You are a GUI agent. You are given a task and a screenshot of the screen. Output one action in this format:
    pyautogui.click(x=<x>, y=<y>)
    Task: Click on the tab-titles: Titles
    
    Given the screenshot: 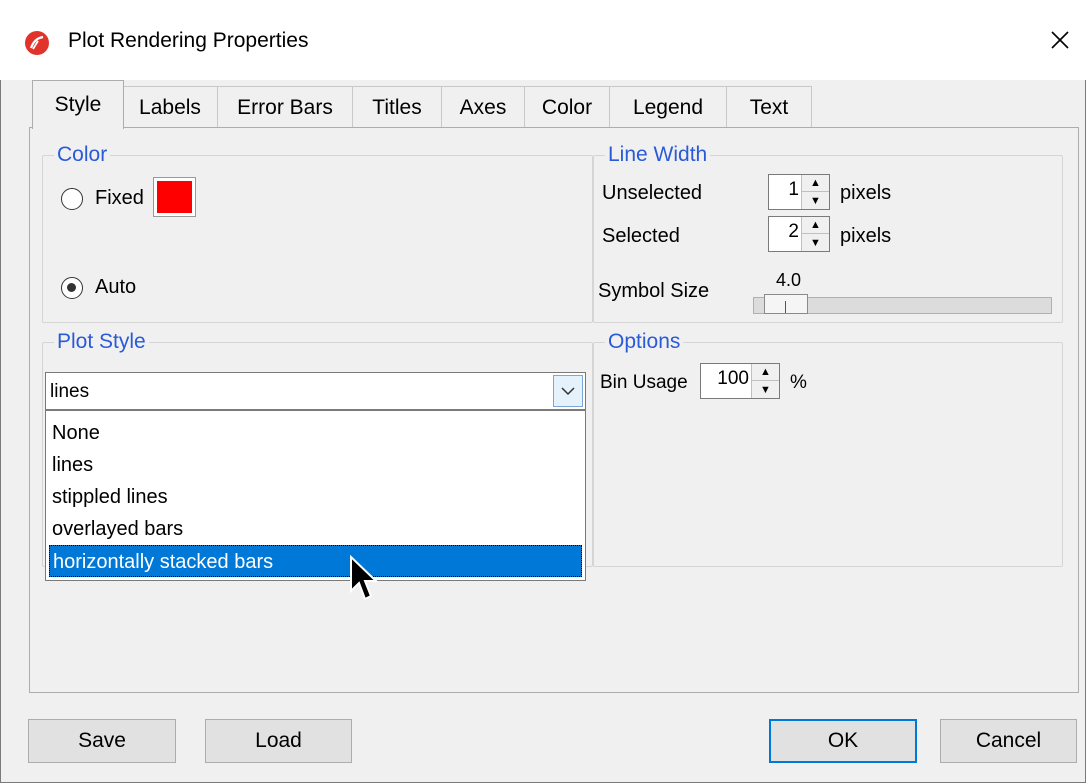 What is the action you would take?
    pyautogui.click(x=397, y=107)
    